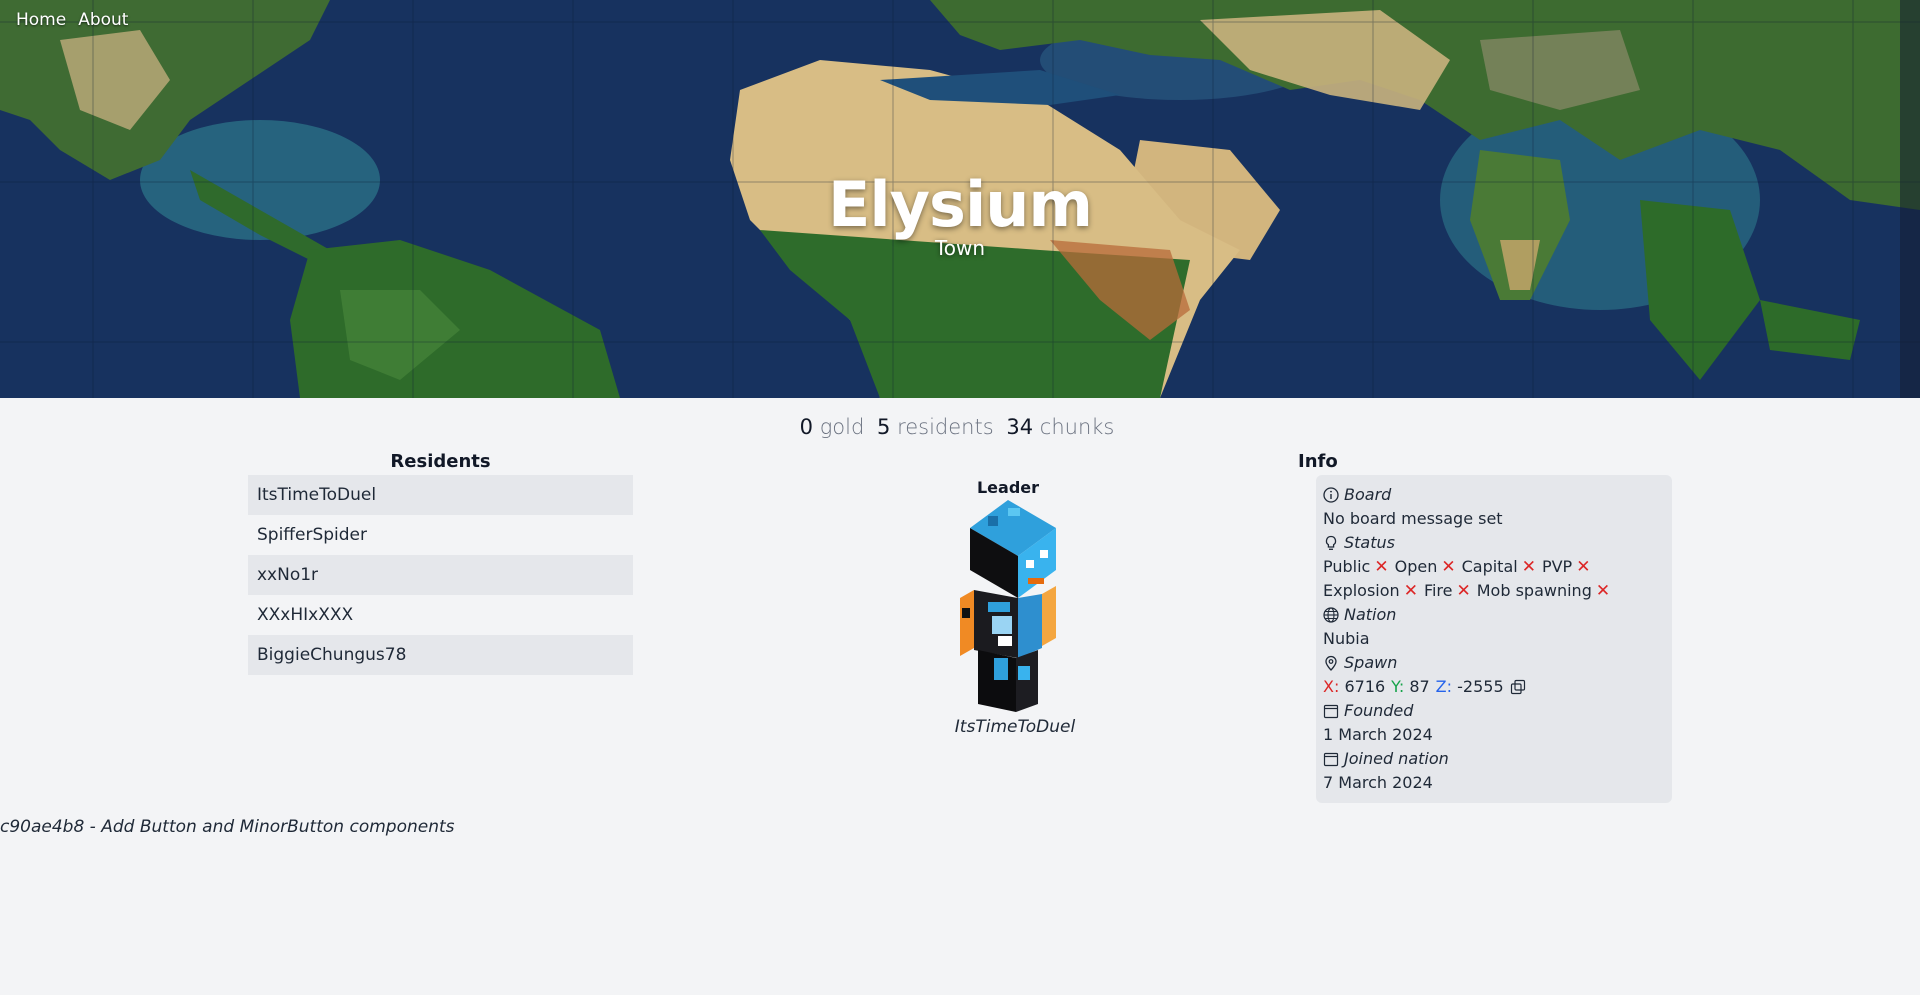 The image size is (1920, 995). What do you see at coordinates (1008, 606) in the screenshot?
I see `leader-skin-avatar` at bounding box center [1008, 606].